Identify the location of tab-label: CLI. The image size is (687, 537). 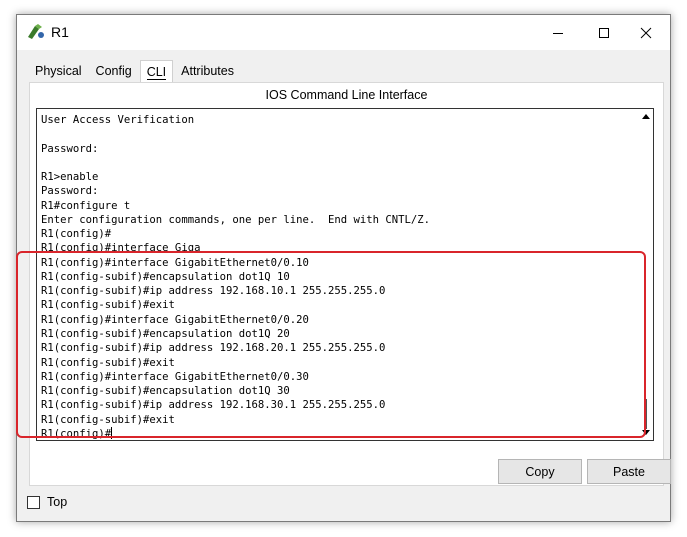
(156, 72).